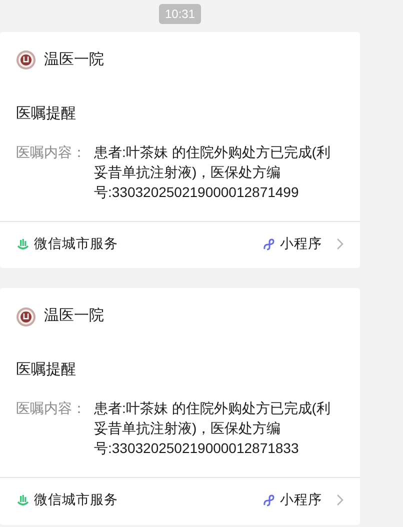 This screenshot has height=527, width=403. What do you see at coordinates (180, 14) in the screenshot?
I see `timestamp: 10:31` at bounding box center [180, 14].